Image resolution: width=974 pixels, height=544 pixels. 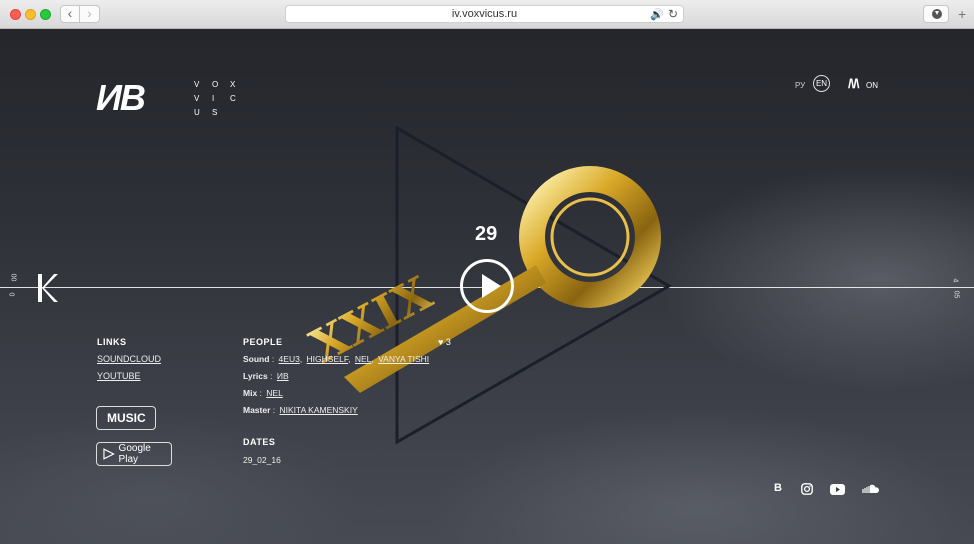 What do you see at coordinates (448, 342) in the screenshot?
I see `likes-count: 3` at bounding box center [448, 342].